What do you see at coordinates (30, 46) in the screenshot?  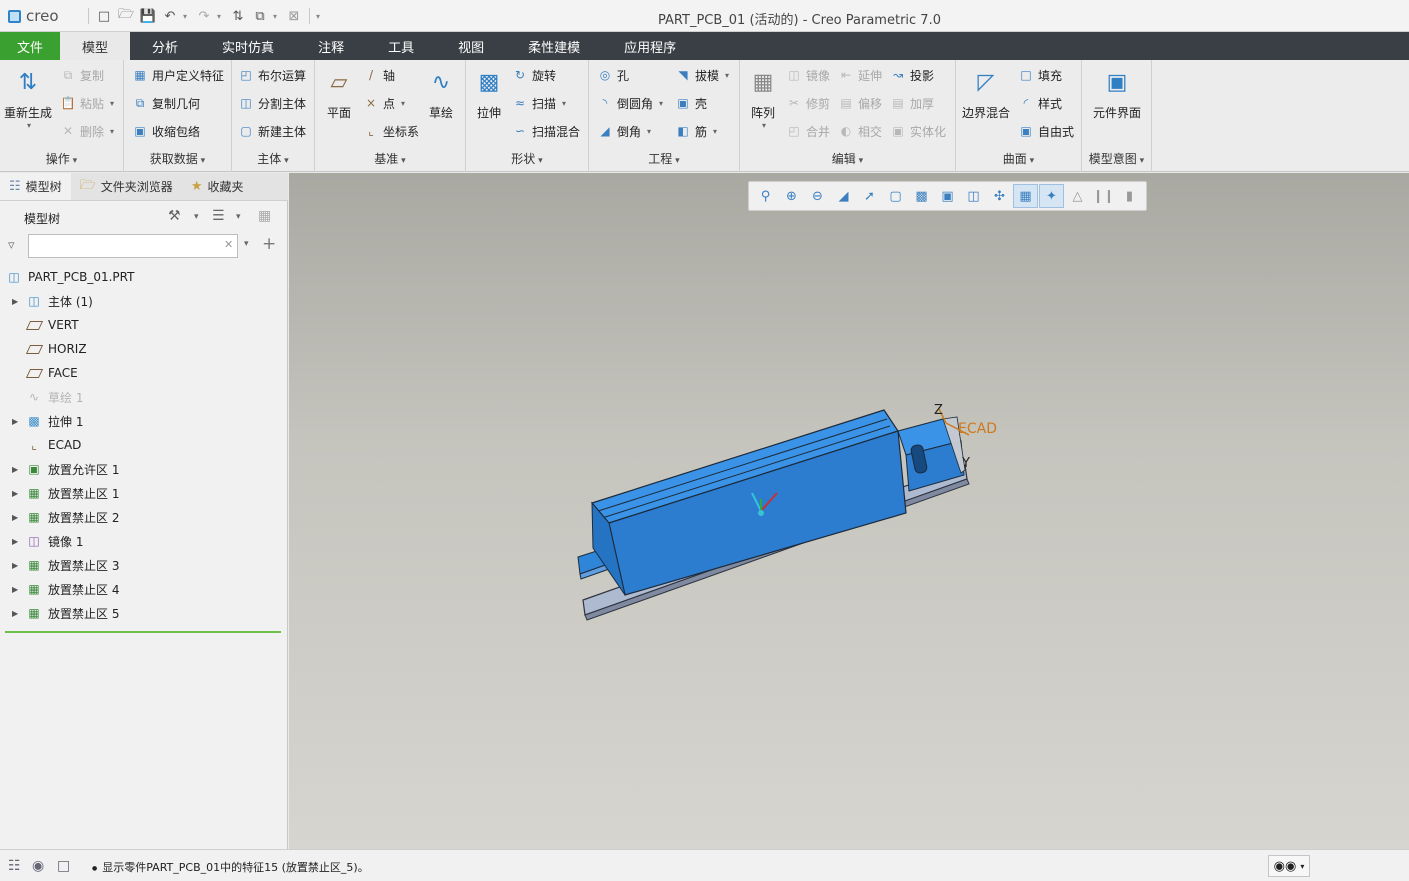 I see `tab-file: 文件` at bounding box center [30, 46].